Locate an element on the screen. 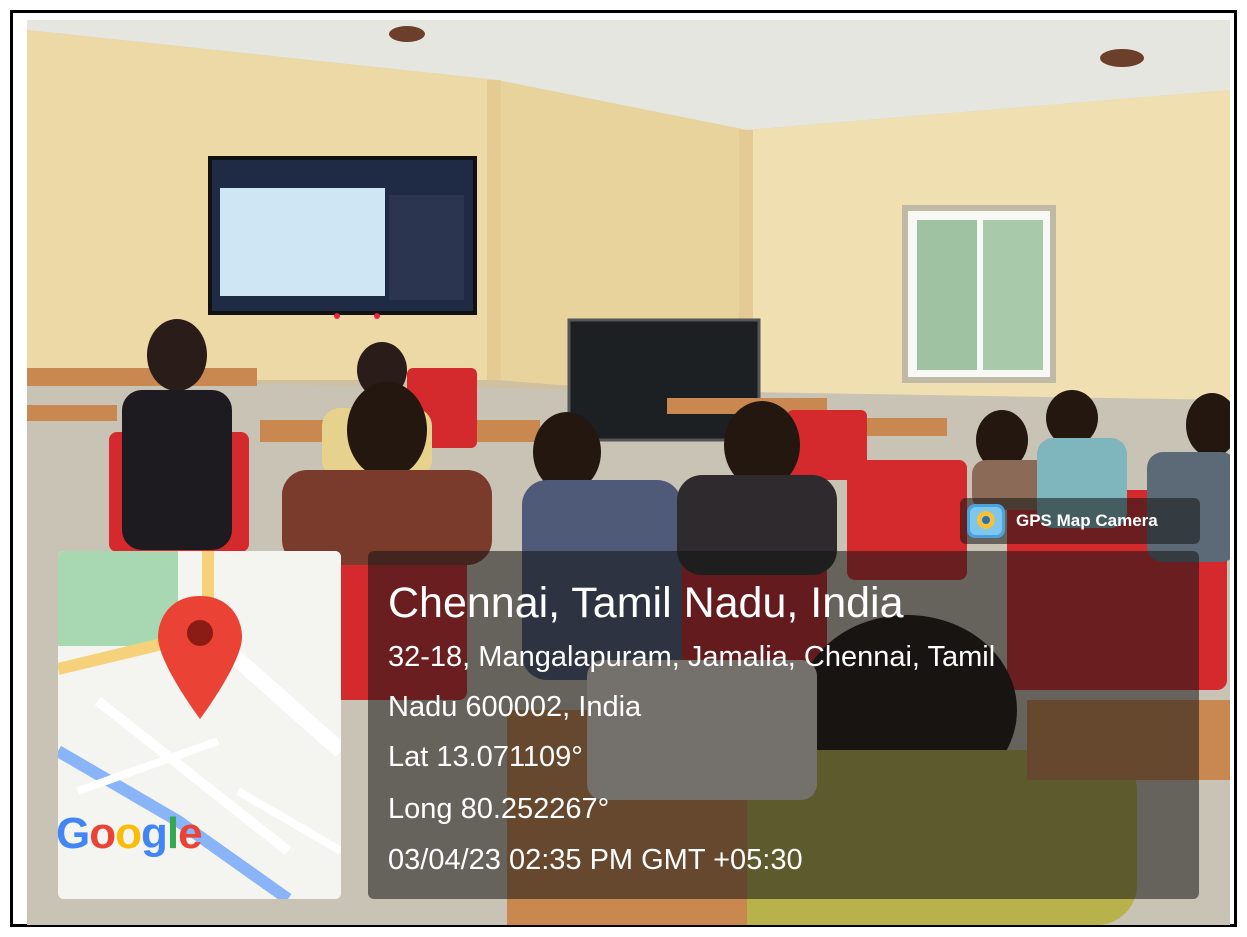  longitude: Long 80.252267° is located at coordinates (499, 809).